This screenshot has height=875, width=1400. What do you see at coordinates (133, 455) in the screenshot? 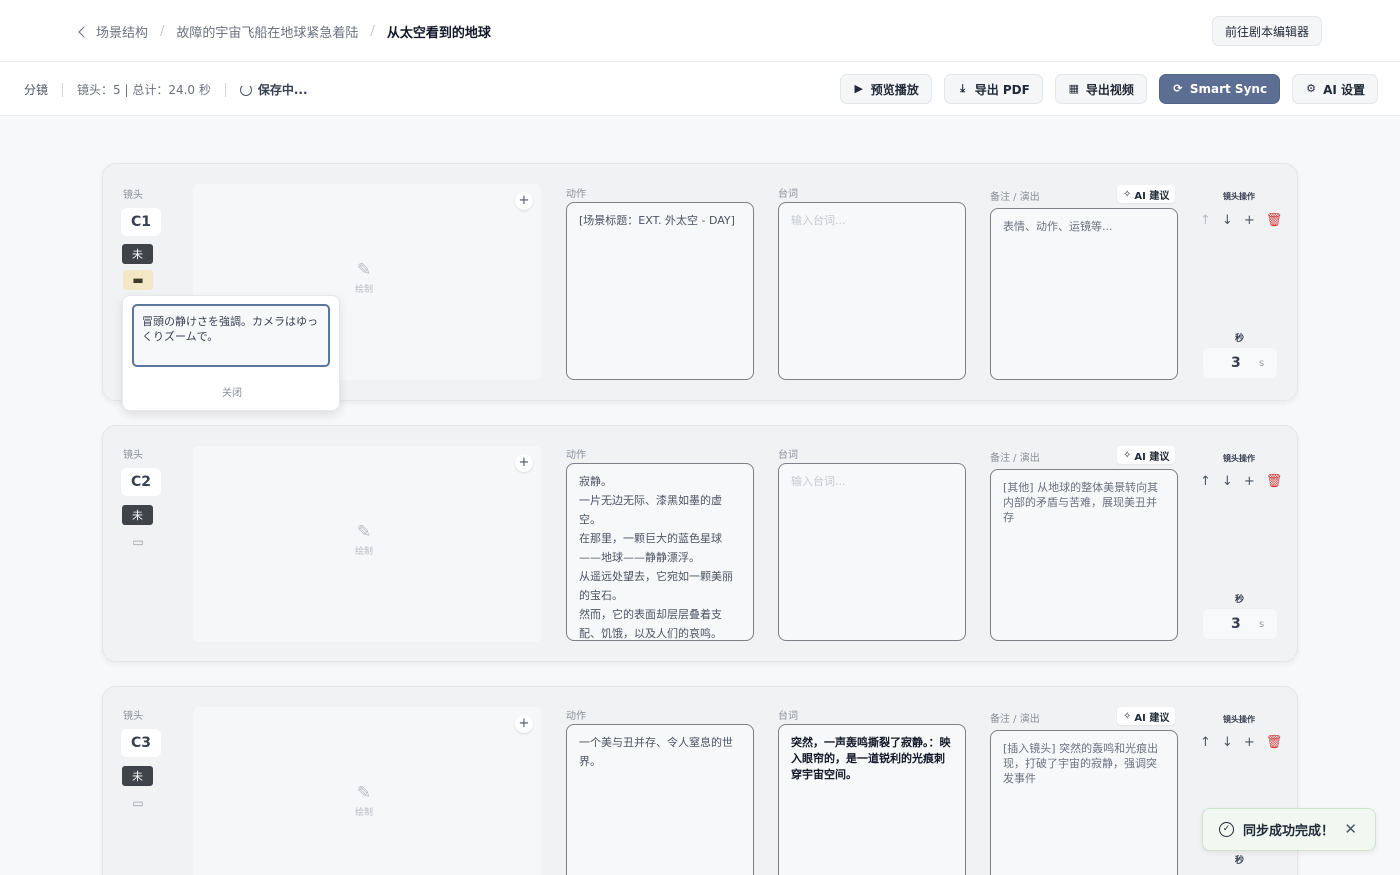
I see `shot-label: 镜头` at bounding box center [133, 455].